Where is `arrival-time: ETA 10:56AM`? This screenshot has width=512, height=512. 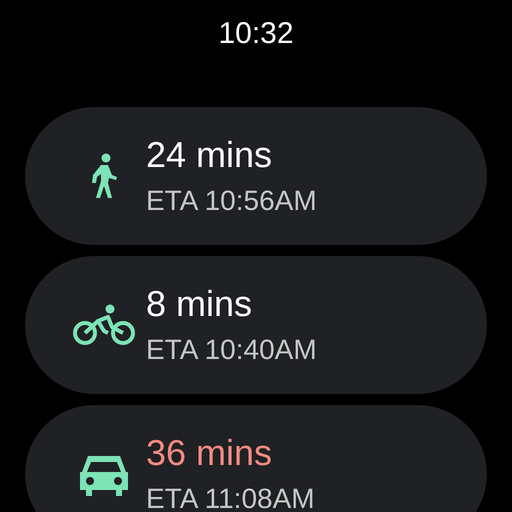
arrival-time: ETA 10:56AM is located at coordinates (231, 201).